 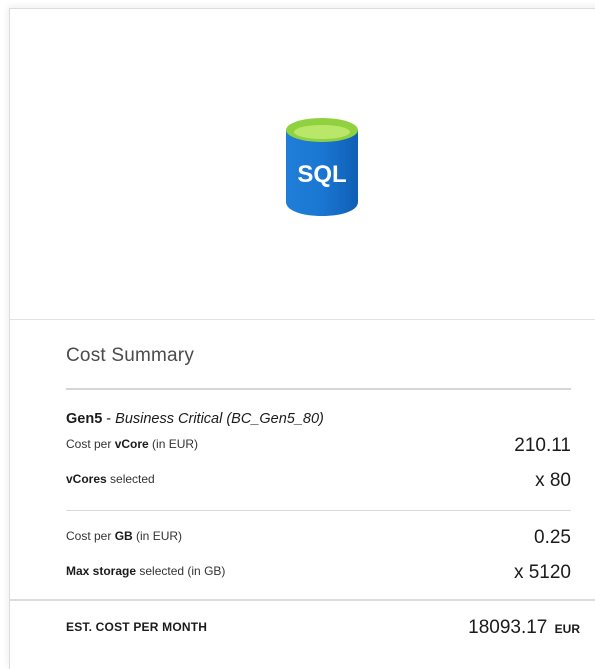 I want to click on sql-database-icon: SQL, so click(x=322, y=167).